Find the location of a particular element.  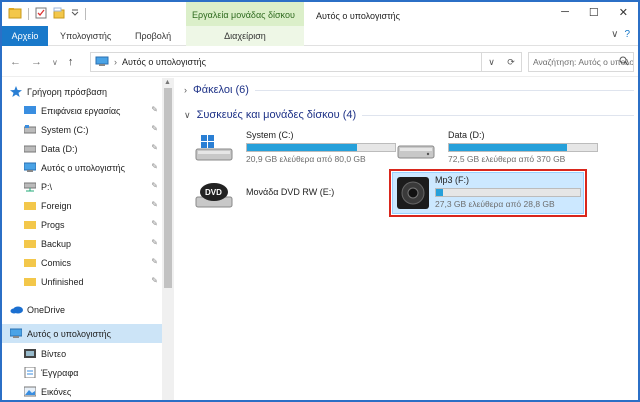

nav-data-d: Data (D:) ✎ is located at coordinates (92, 148).